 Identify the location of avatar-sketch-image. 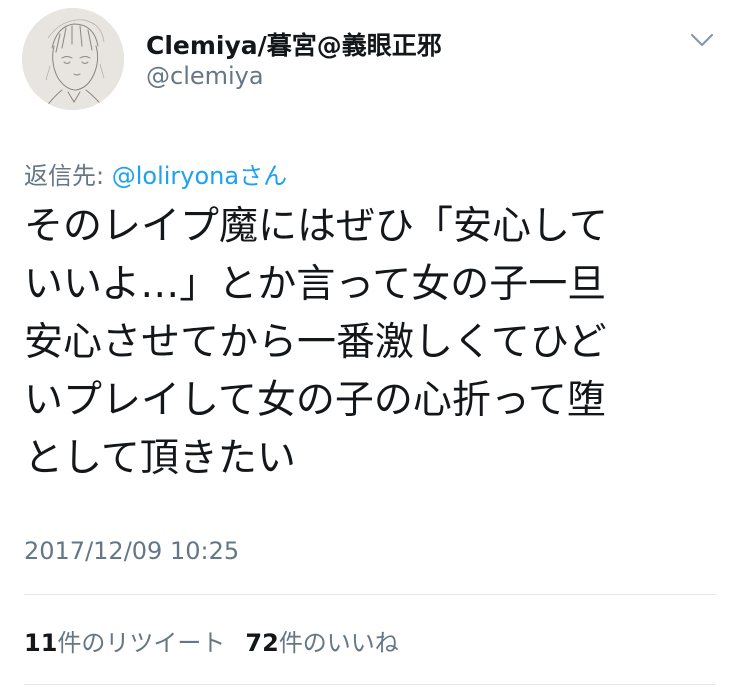
(73, 59).